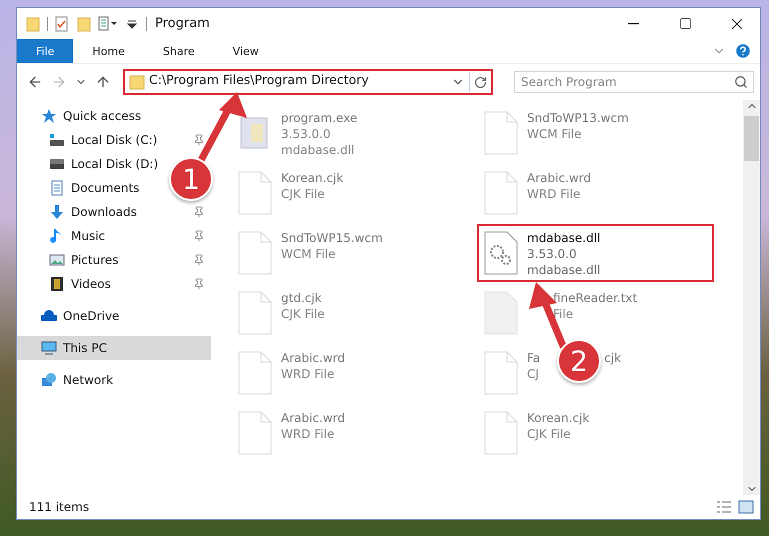 Image resolution: width=769 pixels, height=536 pixels. Describe the element at coordinates (108, 24) in the screenshot. I see `properties-icon` at that location.